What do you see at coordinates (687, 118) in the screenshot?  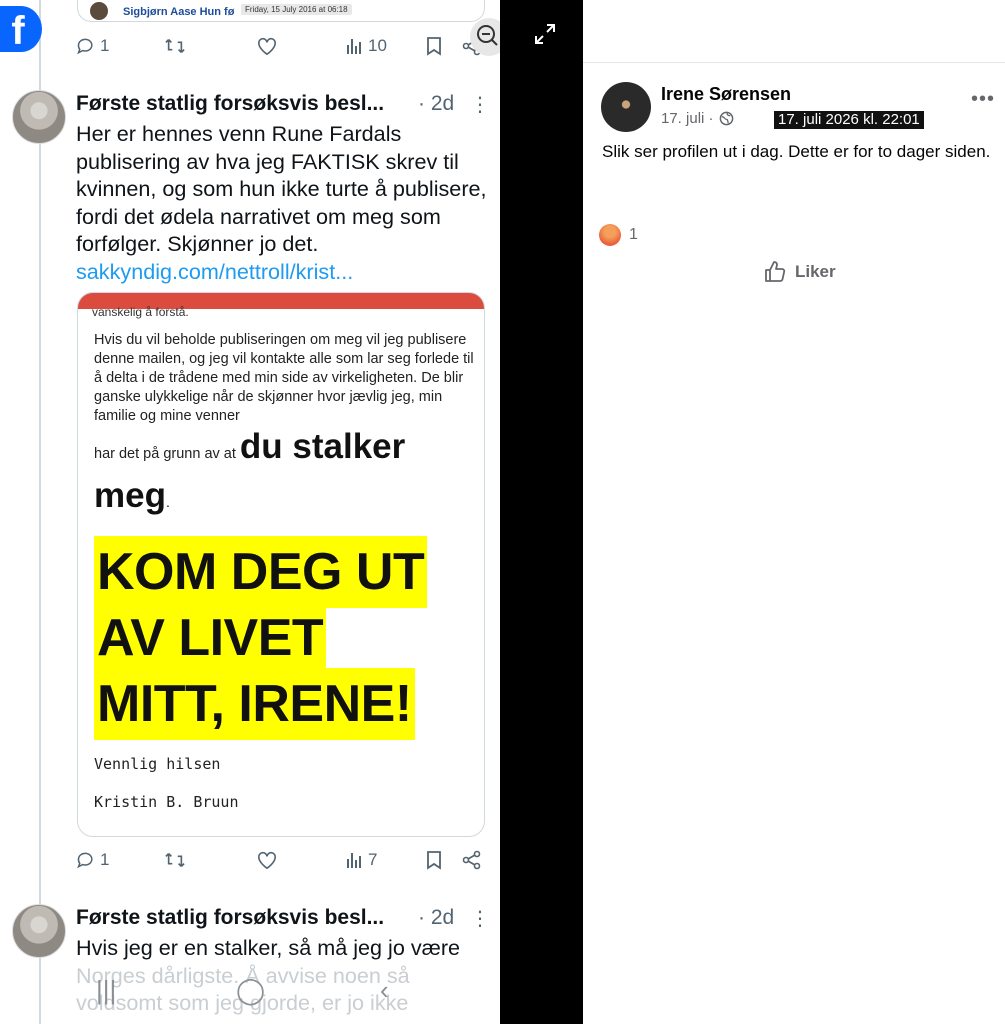 I see `post-date: 17. juli ·` at bounding box center [687, 118].